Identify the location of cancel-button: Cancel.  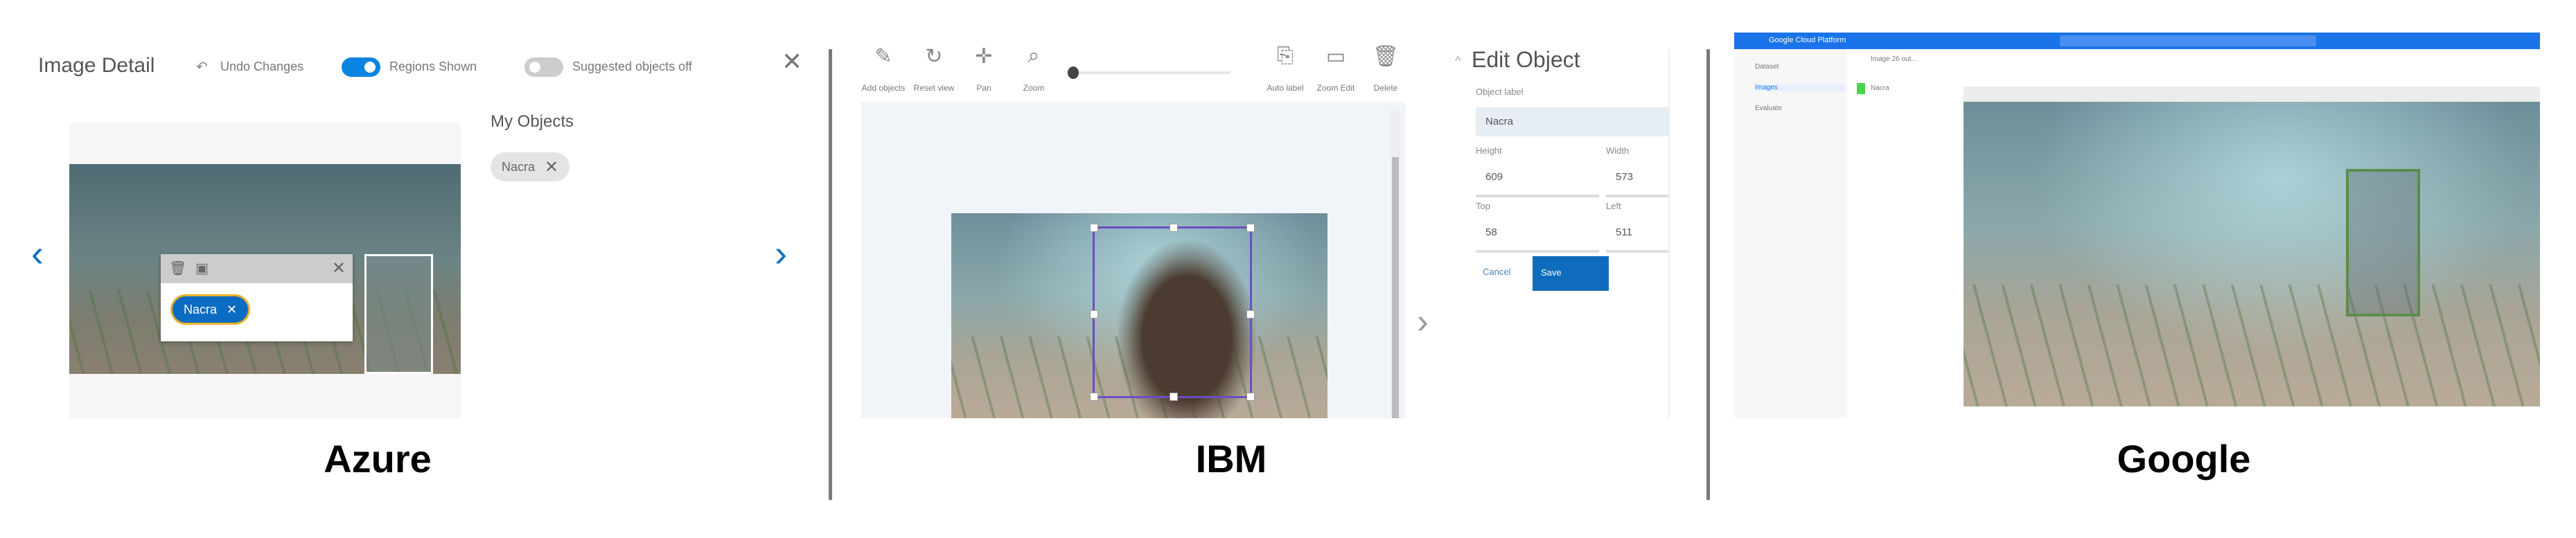
(1496, 272).